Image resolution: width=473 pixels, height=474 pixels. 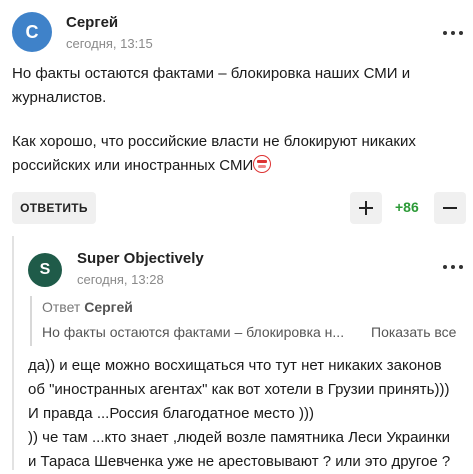 I want to click on avatar-letter: S, so click(x=45, y=269).